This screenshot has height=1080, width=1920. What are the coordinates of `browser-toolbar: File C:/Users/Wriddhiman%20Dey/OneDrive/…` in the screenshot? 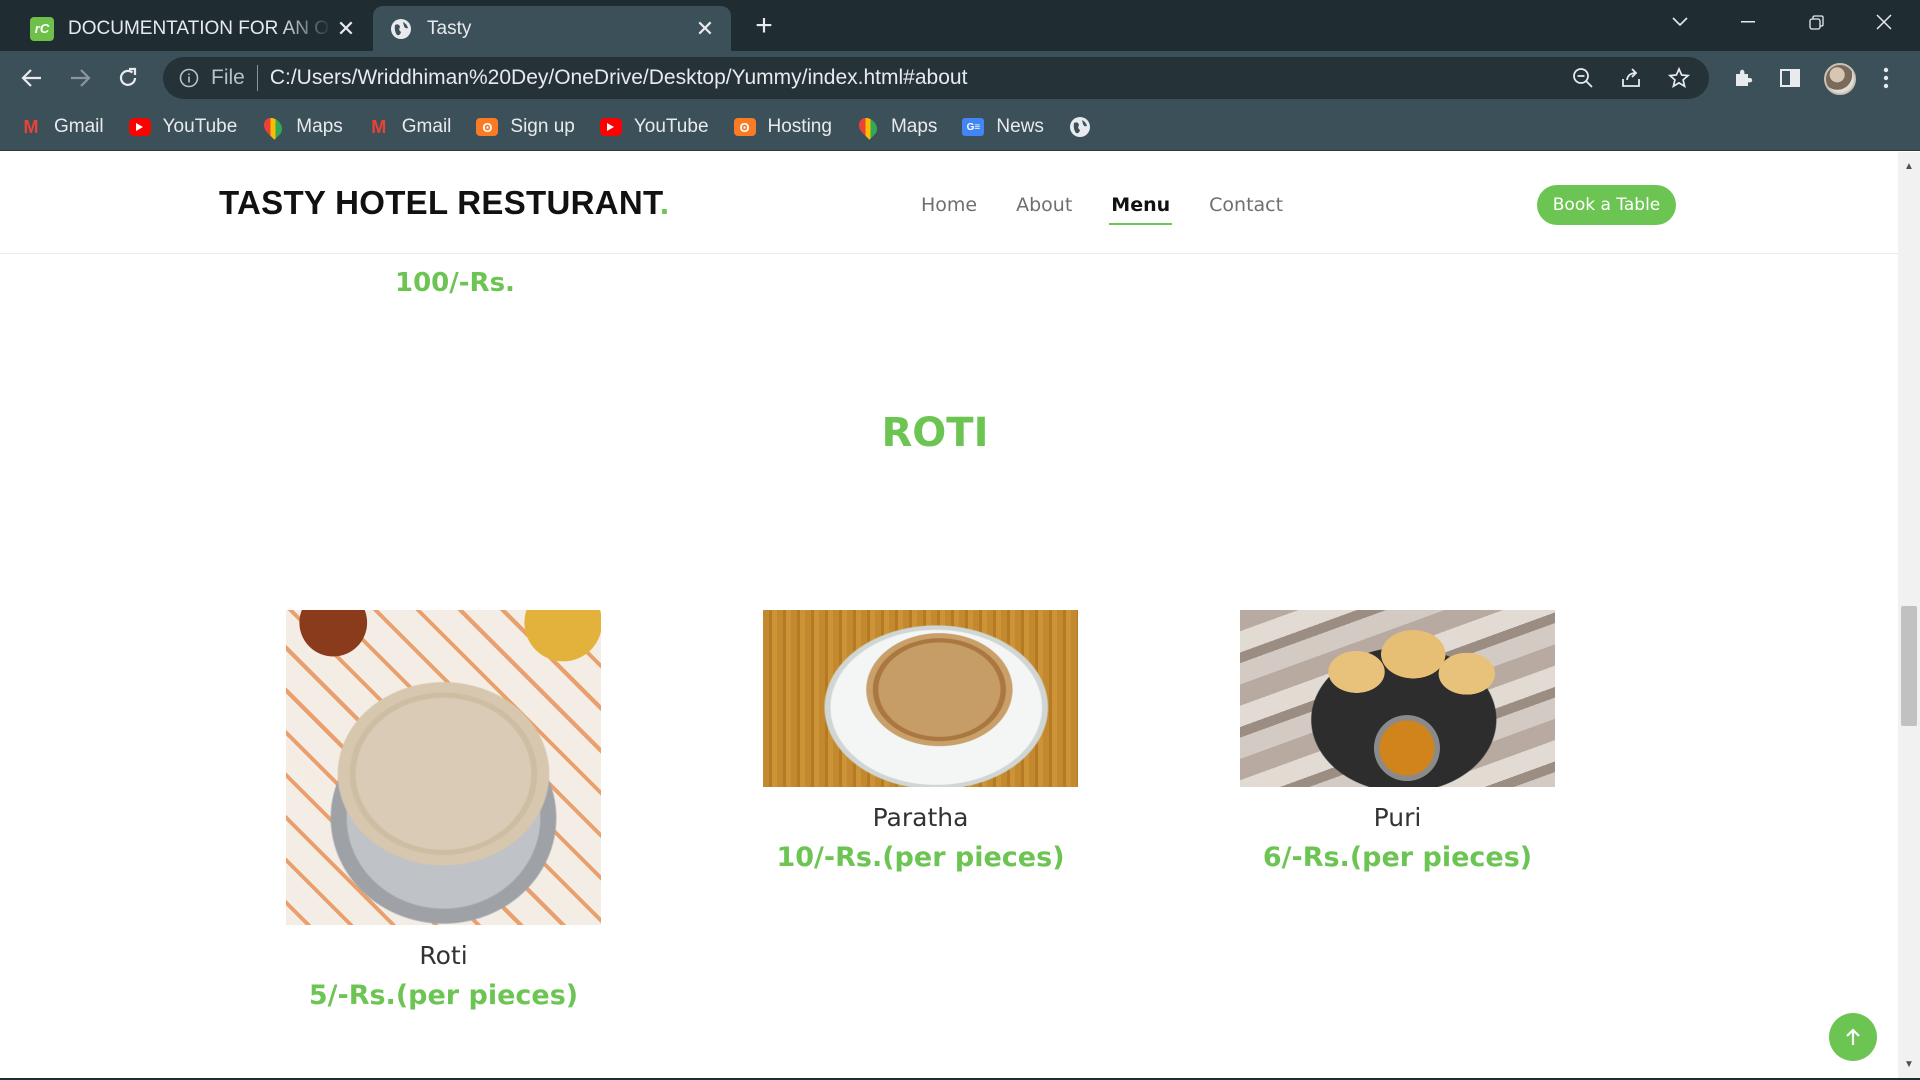 It's located at (960, 77).